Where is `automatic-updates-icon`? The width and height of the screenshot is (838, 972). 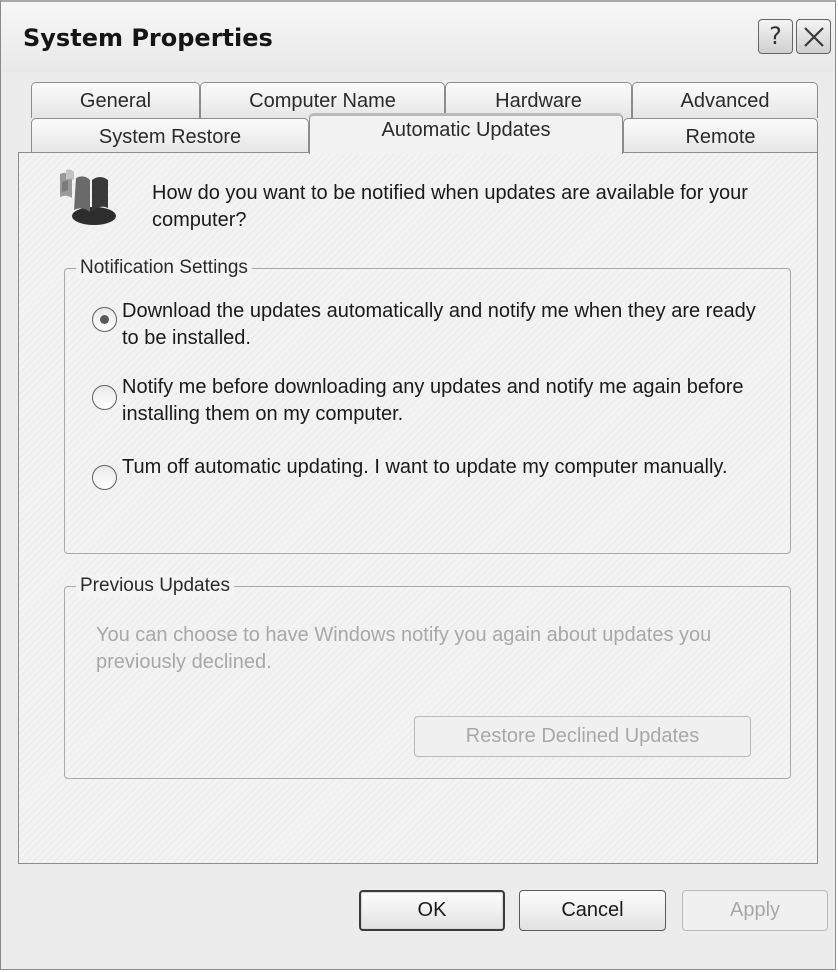
automatic-updates-icon is located at coordinates (88, 197).